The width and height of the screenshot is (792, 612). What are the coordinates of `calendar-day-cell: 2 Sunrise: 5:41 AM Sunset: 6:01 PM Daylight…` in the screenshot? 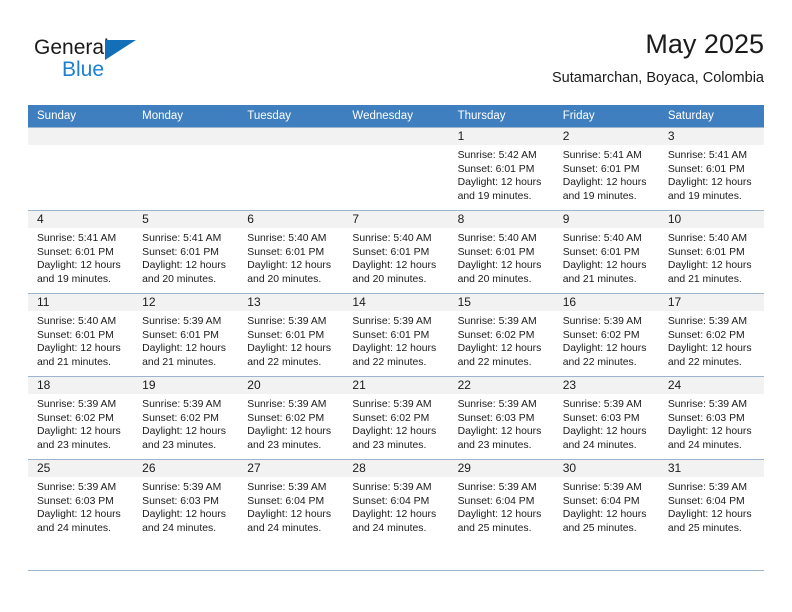 It's located at (606, 168).